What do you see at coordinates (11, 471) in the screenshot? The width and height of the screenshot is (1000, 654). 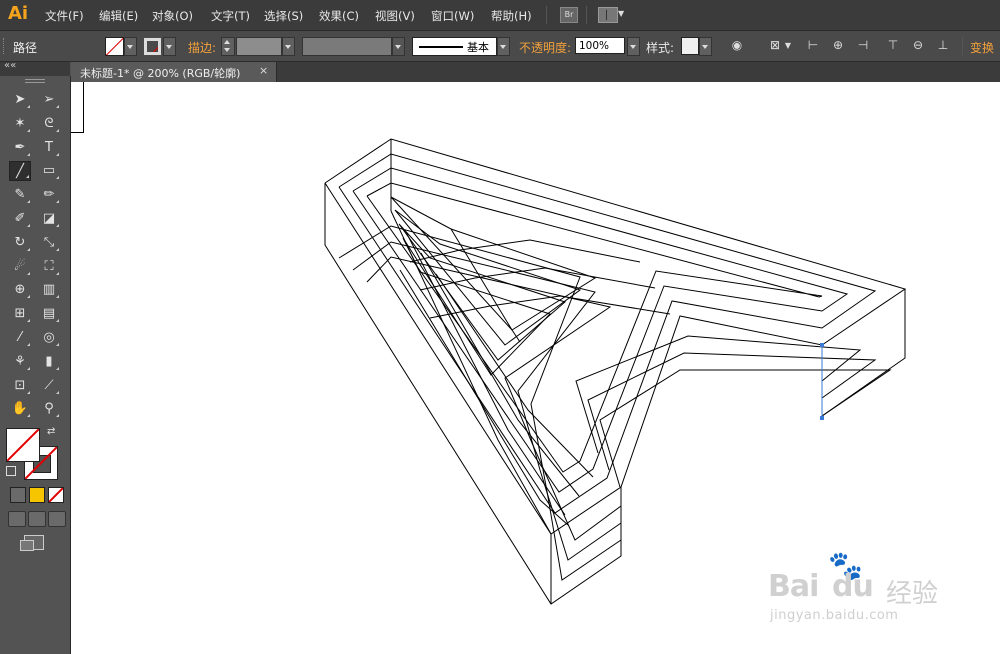 I see `default-colors-icon` at bounding box center [11, 471].